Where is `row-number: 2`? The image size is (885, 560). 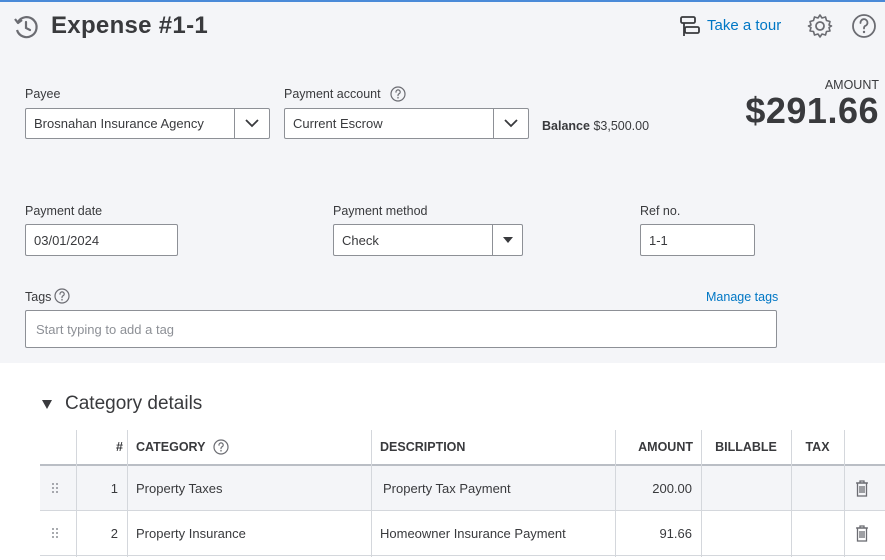 row-number: 2 is located at coordinates (114, 533).